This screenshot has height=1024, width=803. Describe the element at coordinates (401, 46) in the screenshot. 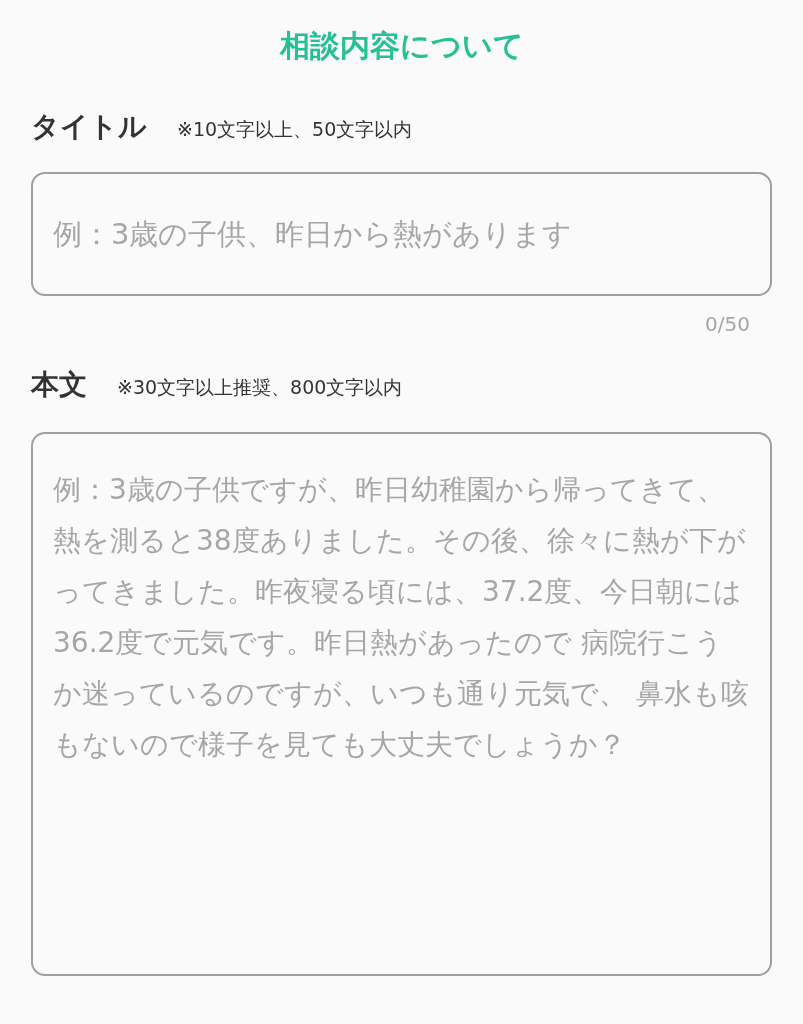

I see `section-heading: 相談内容について` at that location.